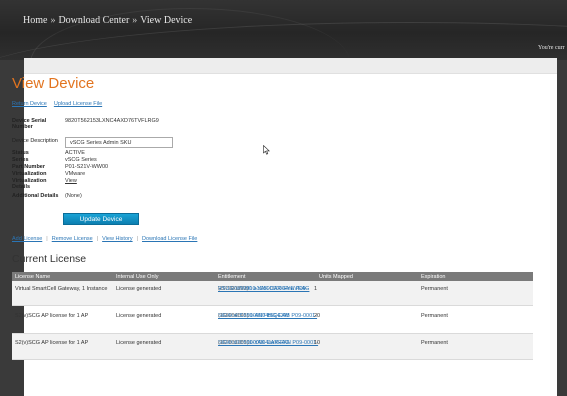 Image resolution: width=567 pixels, height=396 pixels. I want to click on status-value: ACTIVE, so click(75, 153).